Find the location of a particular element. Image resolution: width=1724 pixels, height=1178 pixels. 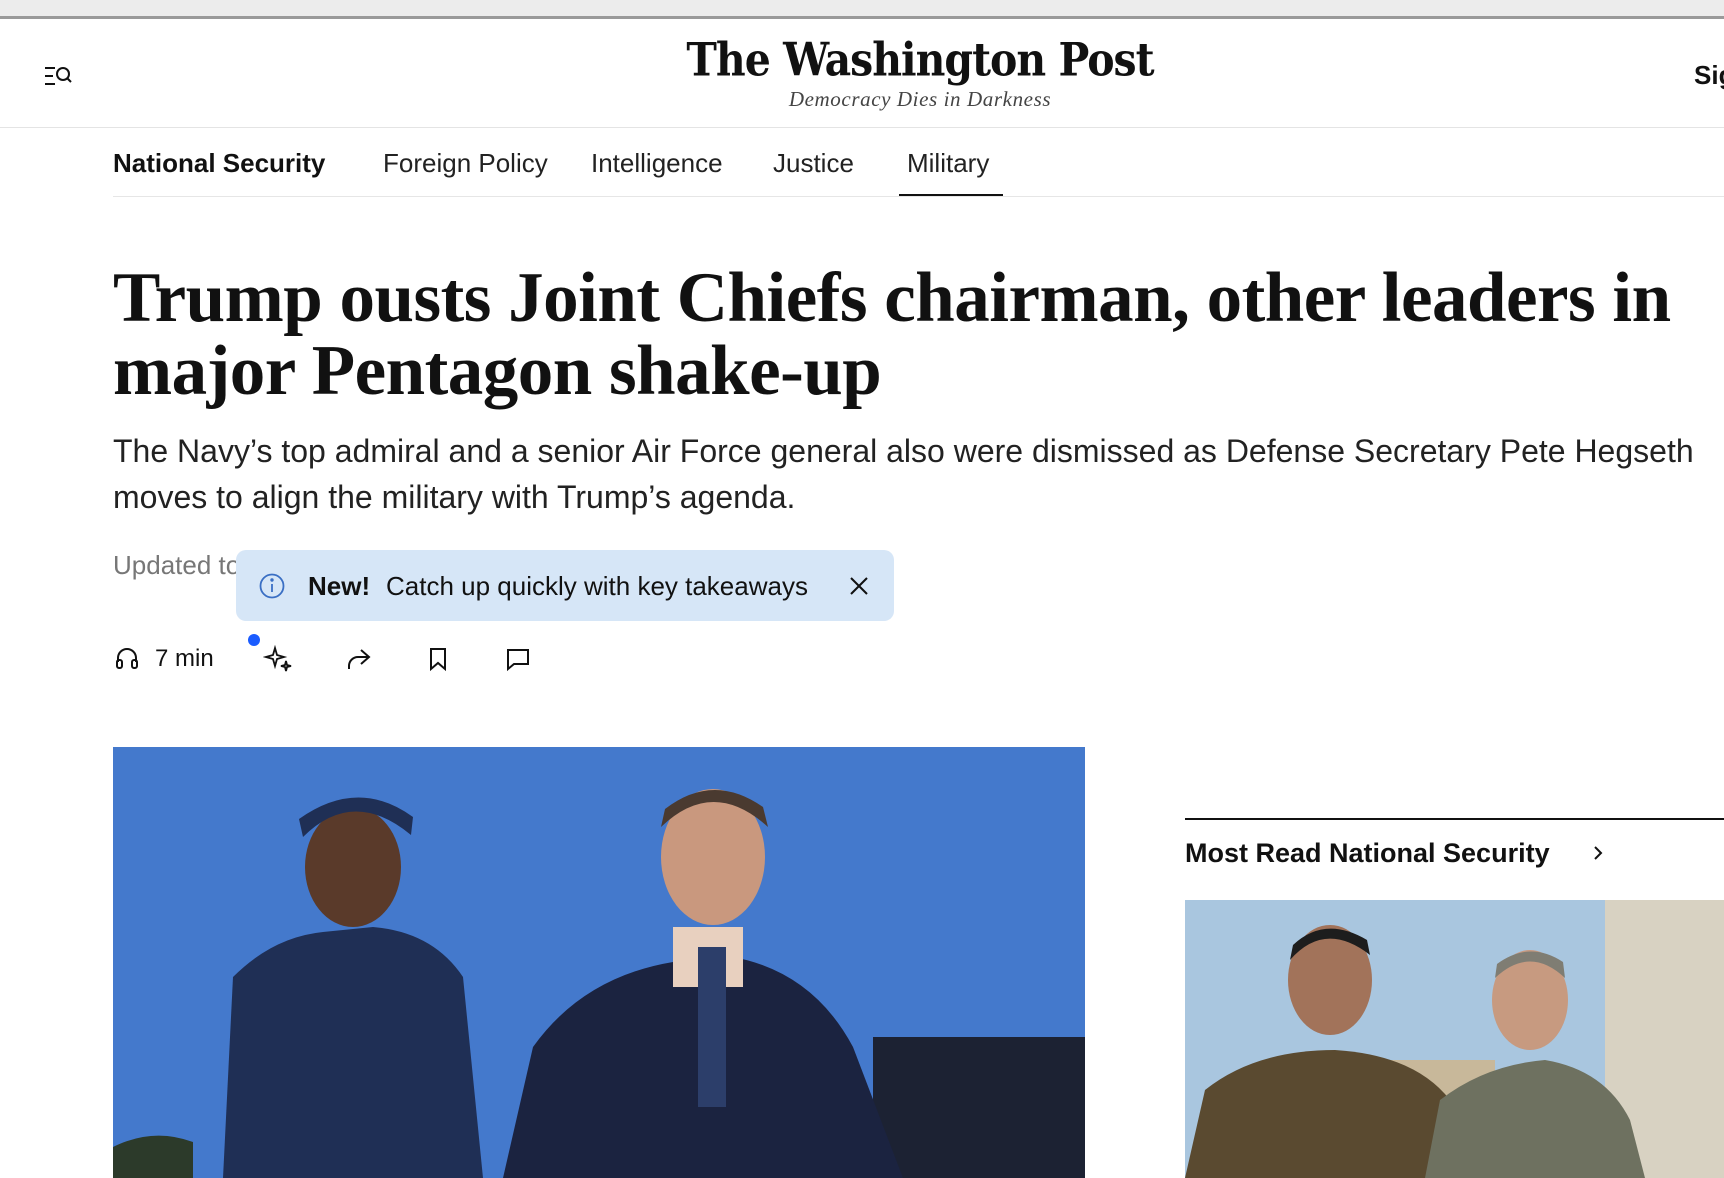

info-icon is located at coordinates (272, 586).